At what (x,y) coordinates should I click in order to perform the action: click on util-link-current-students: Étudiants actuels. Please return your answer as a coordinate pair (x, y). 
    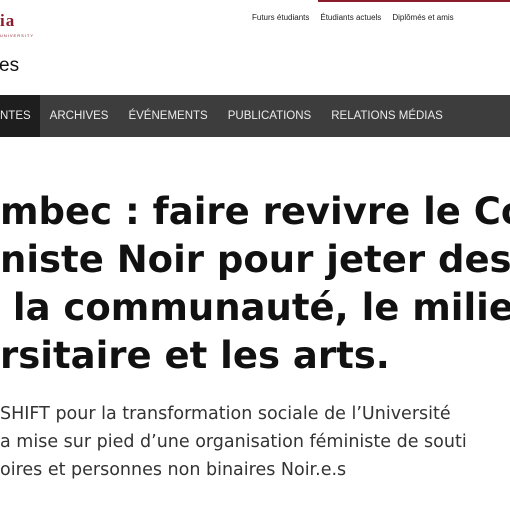
    Looking at the image, I should click on (350, 17).